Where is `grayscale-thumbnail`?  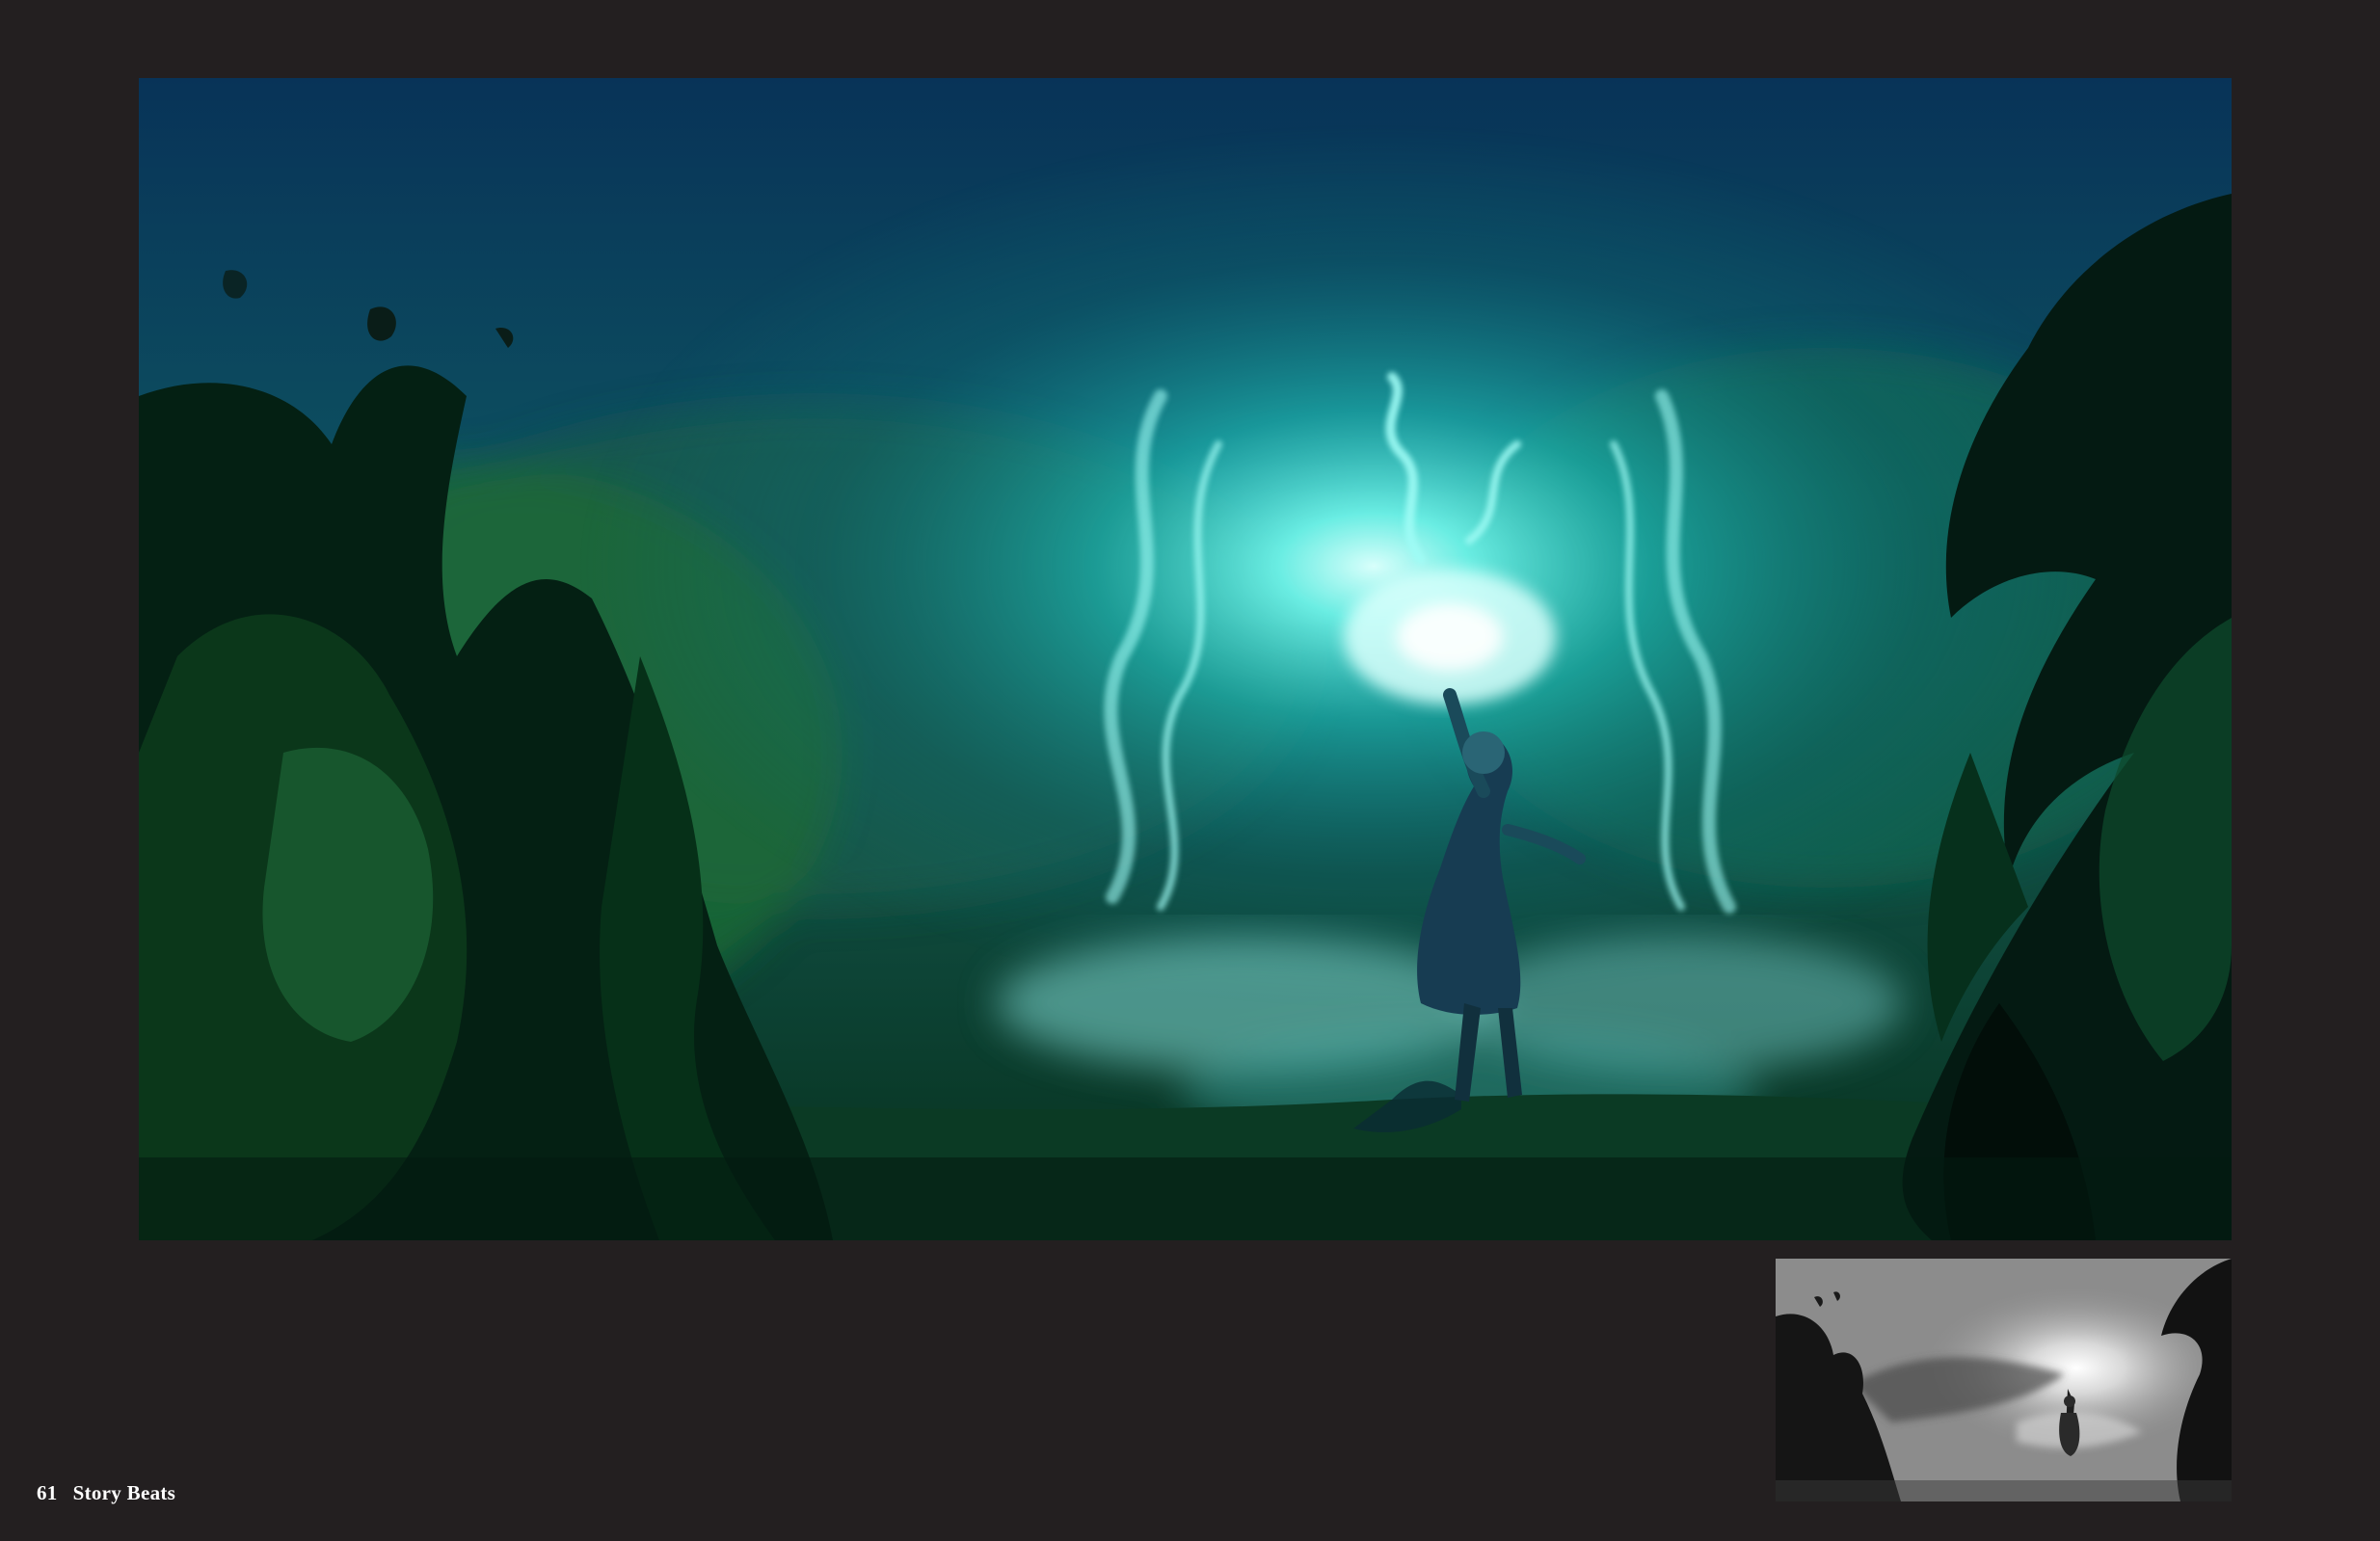 grayscale-thumbnail is located at coordinates (2004, 1380).